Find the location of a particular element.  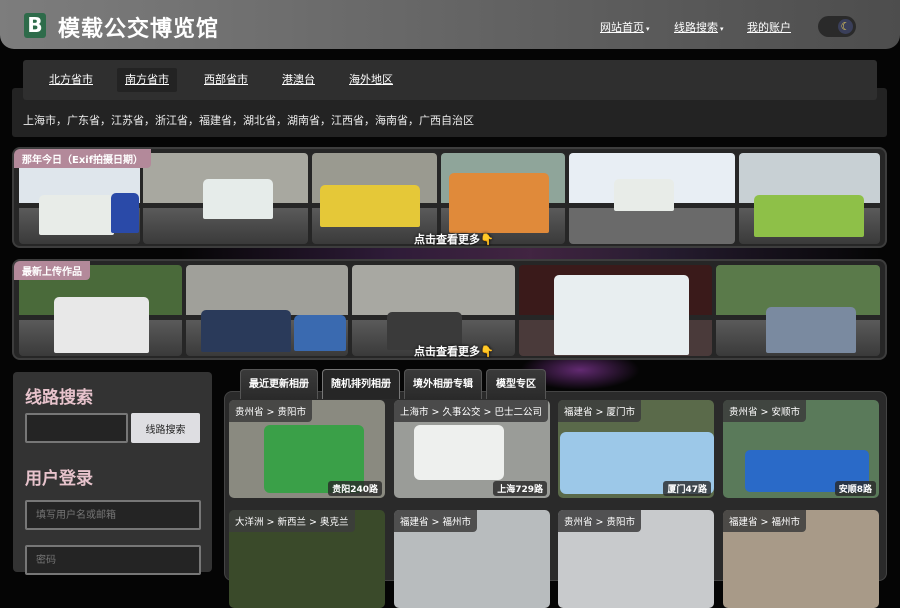

nav-my-account: 我的账户 is located at coordinates (769, 27).